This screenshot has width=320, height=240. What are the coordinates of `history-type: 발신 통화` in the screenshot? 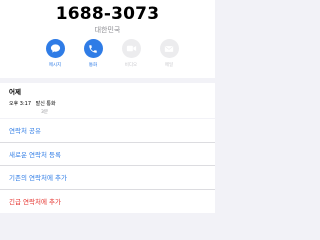 It's located at (45, 104).